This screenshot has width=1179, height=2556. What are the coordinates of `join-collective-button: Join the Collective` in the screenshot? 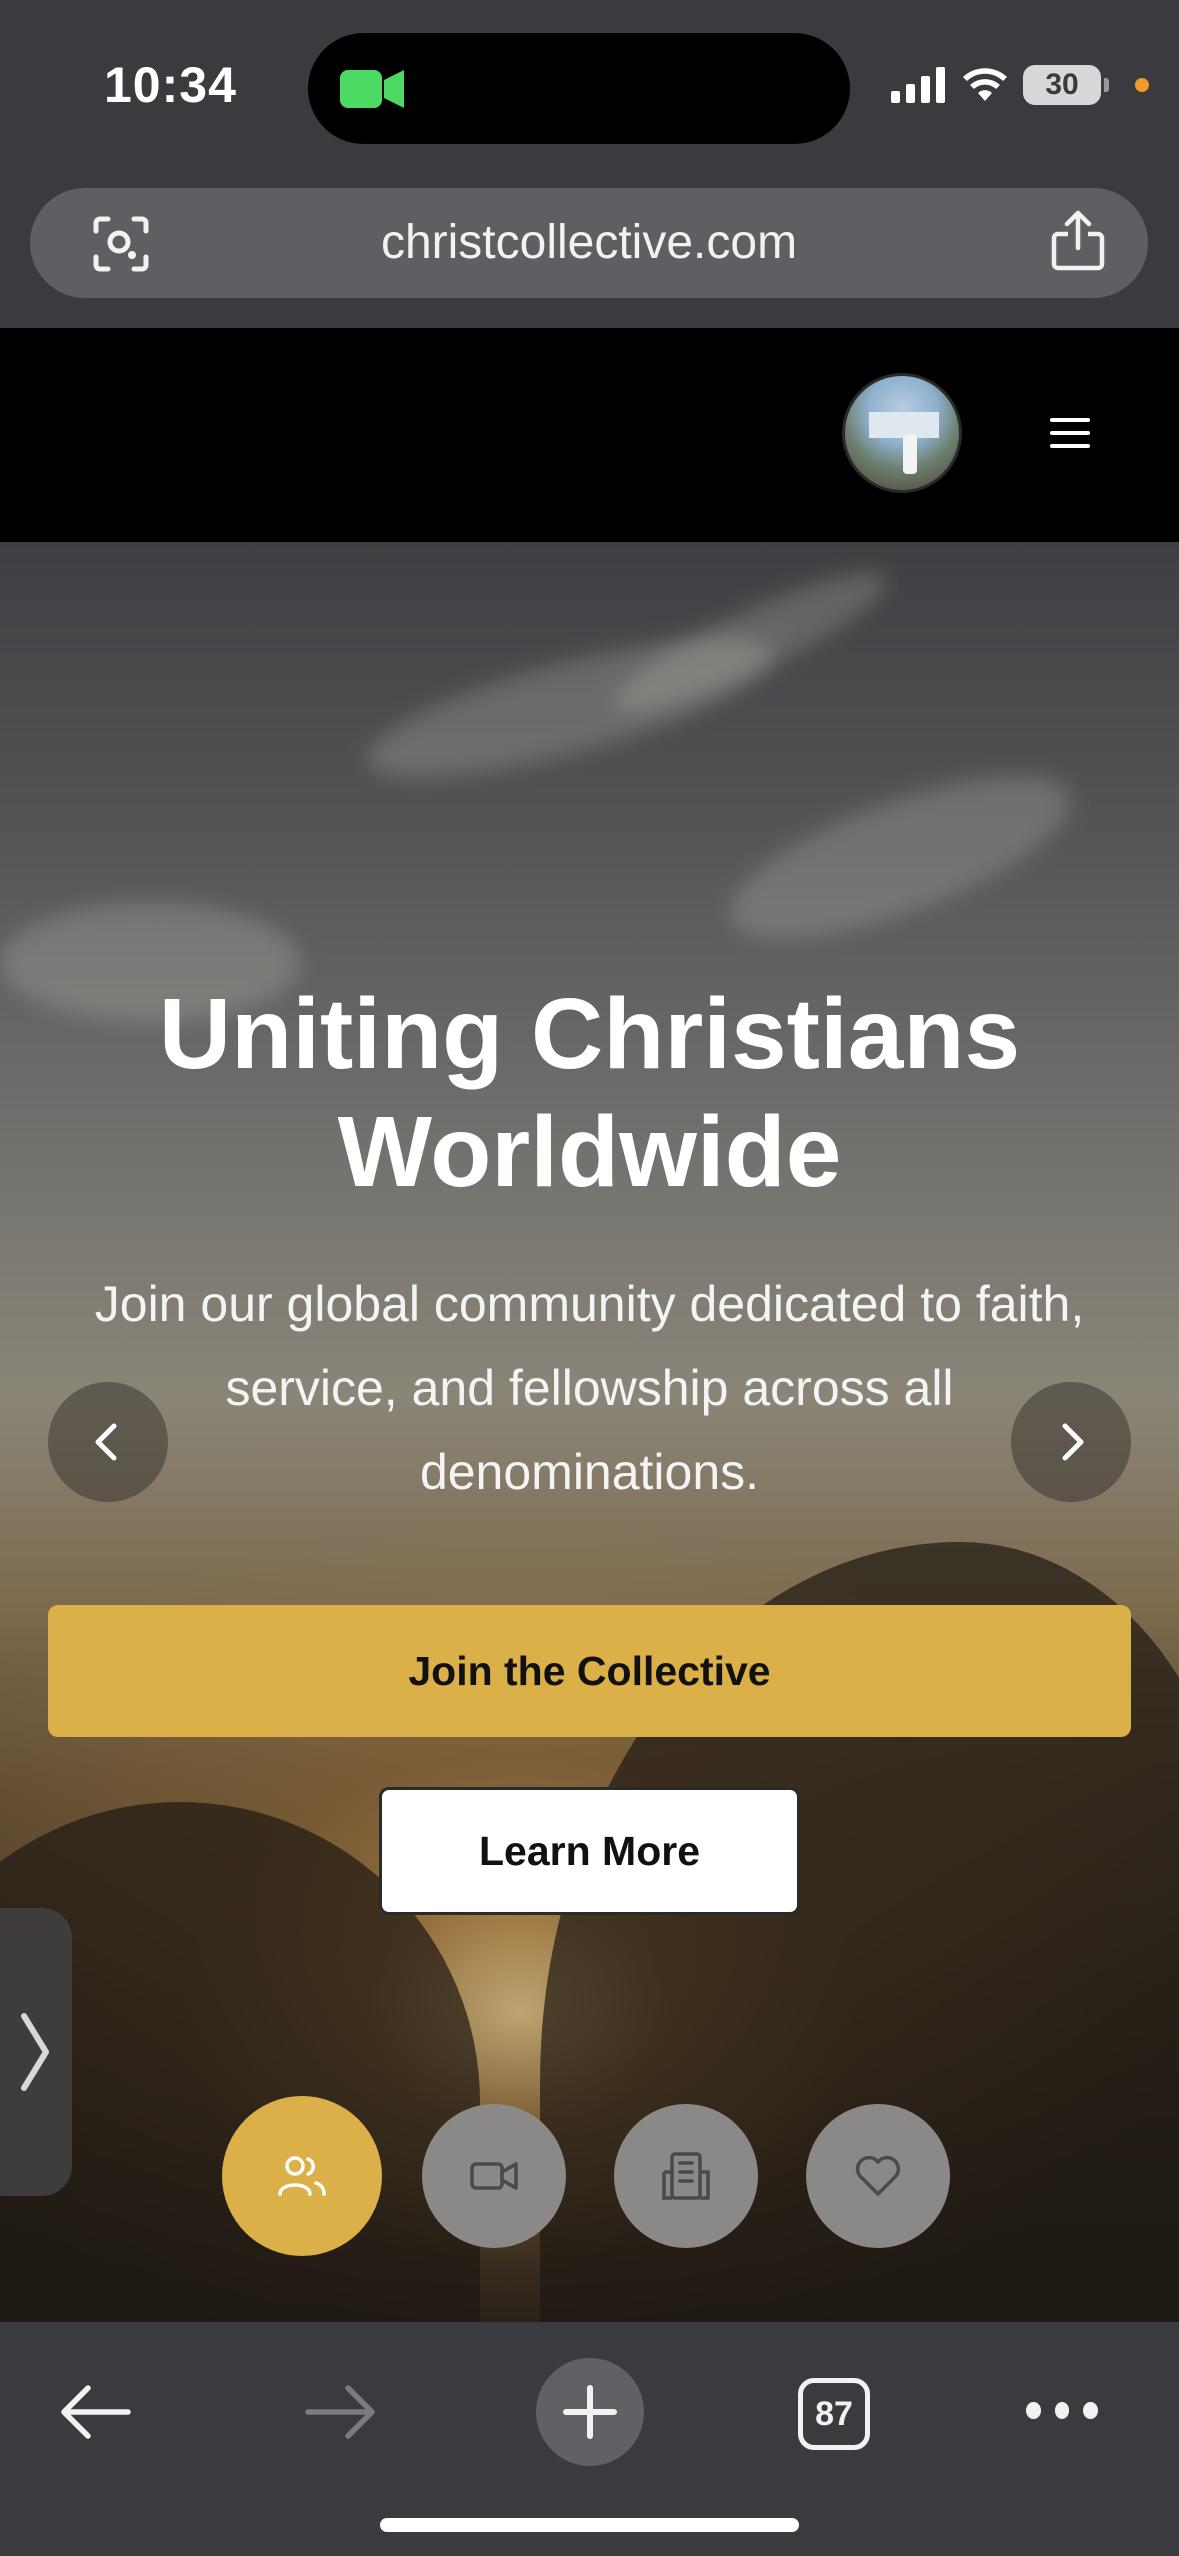 It's located at (589, 1671).